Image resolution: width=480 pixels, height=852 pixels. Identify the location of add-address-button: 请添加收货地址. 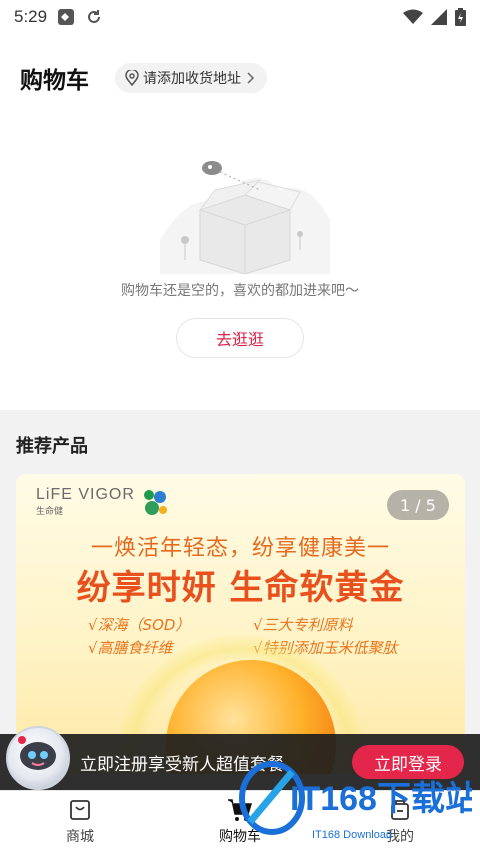
(191, 78).